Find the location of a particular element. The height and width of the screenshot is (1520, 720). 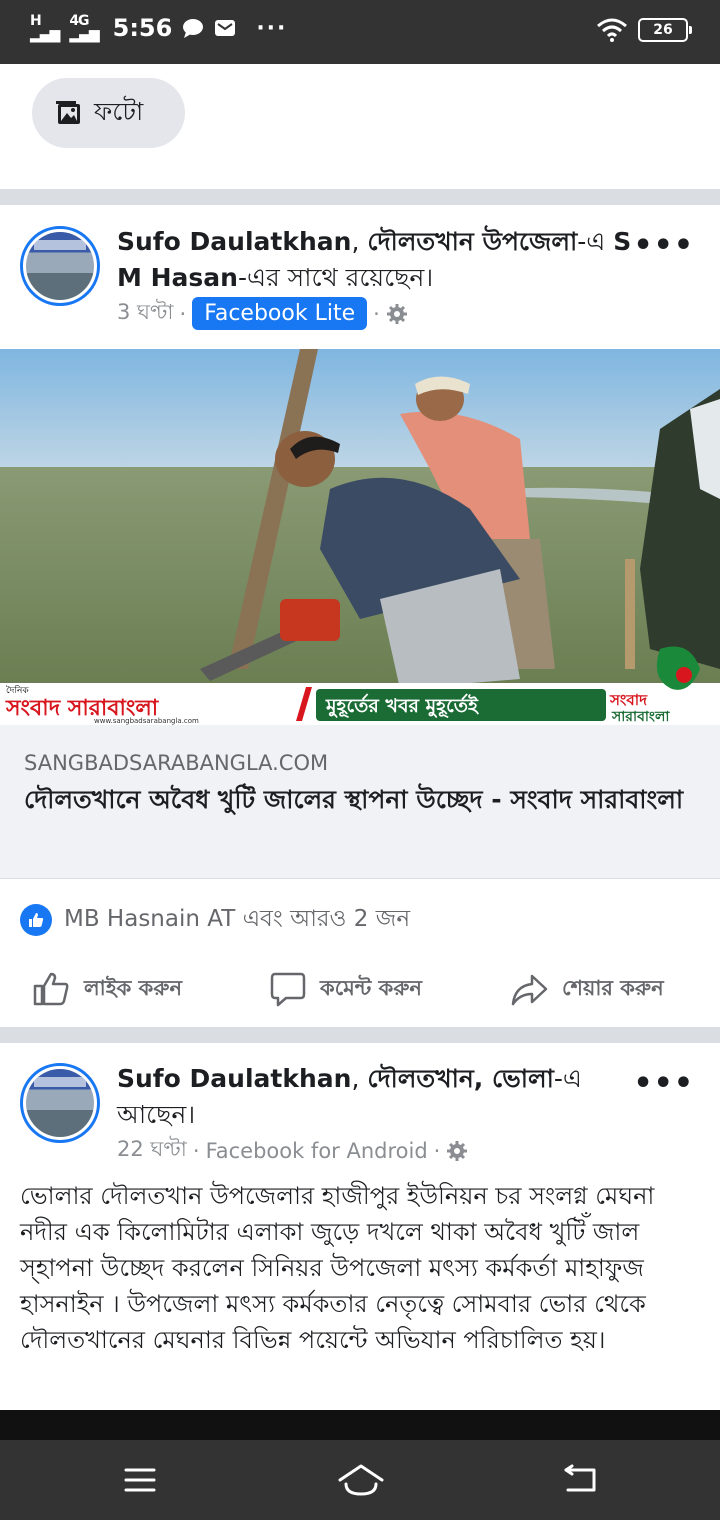

like-label: লাইক করুন is located at coordinates (133, 987).